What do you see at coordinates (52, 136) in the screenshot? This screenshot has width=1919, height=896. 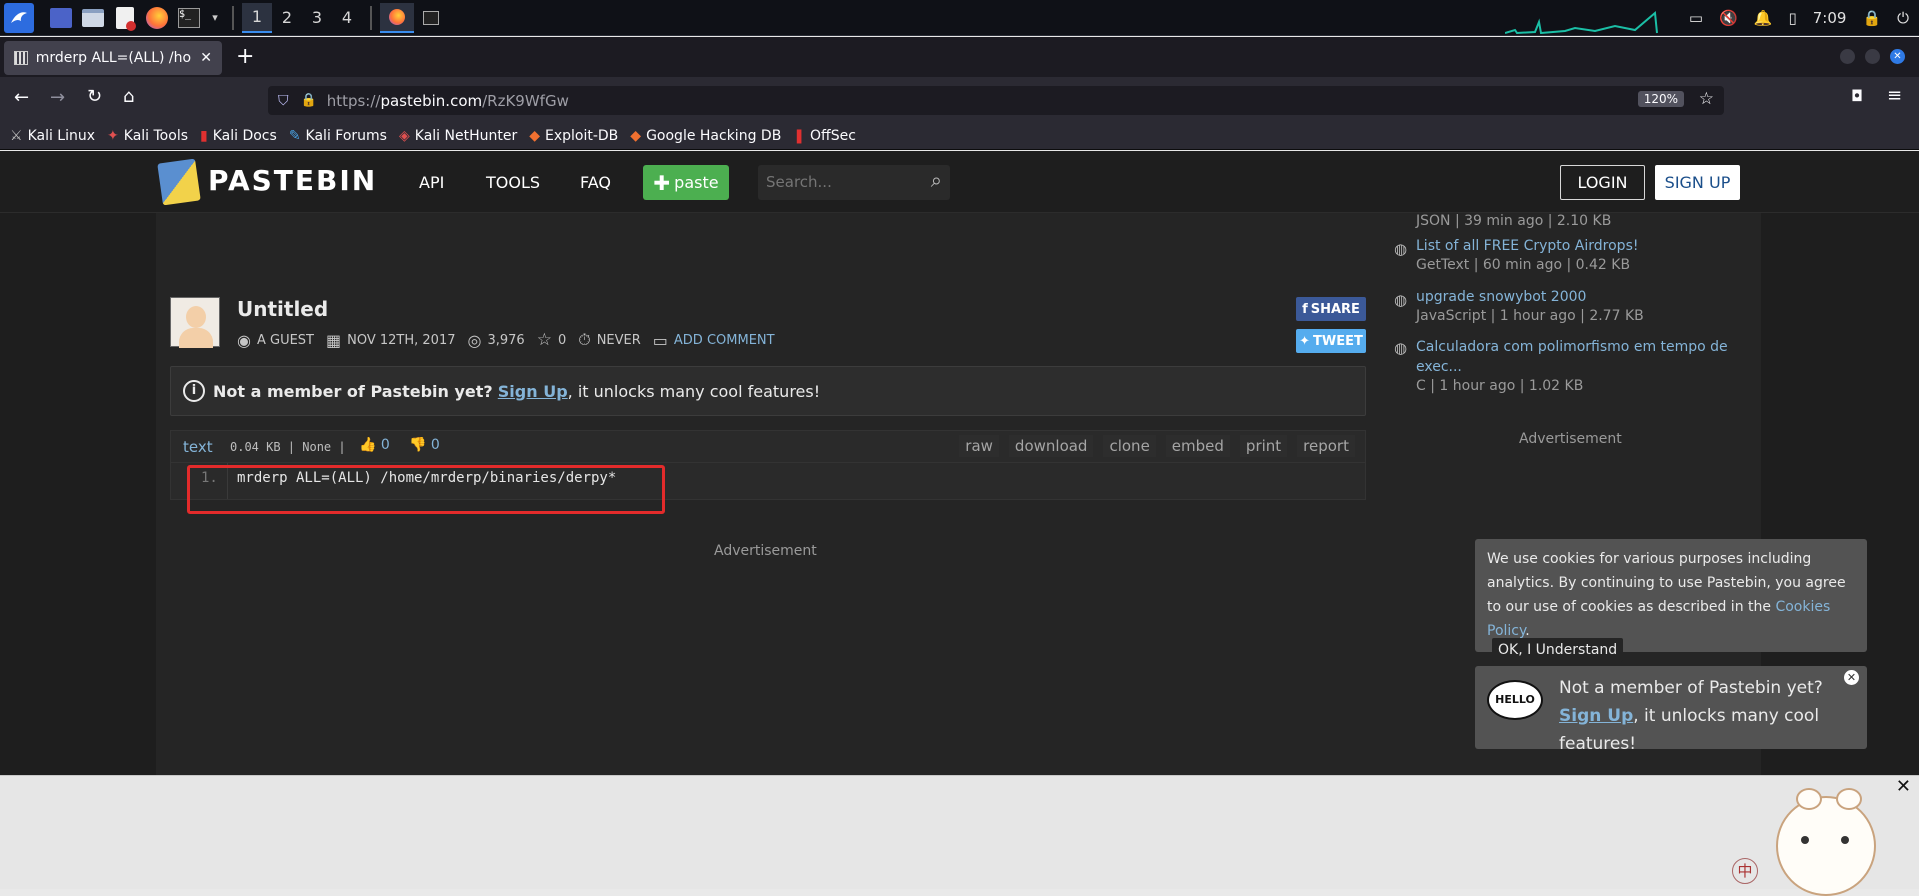 I see `bookmark-kali-linux: ⚔ Kali Linux` at bounding box center [52, 136].